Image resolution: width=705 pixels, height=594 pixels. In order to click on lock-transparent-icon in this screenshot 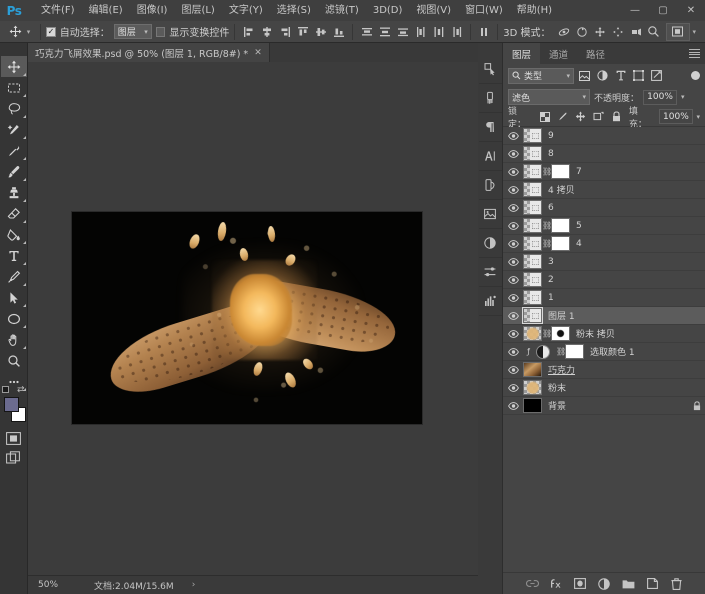, I will do `click(545, 117)`.